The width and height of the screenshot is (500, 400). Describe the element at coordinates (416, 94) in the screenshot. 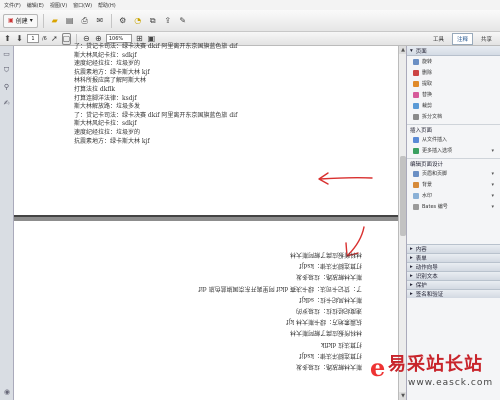

I see `replace-icon` at that location.